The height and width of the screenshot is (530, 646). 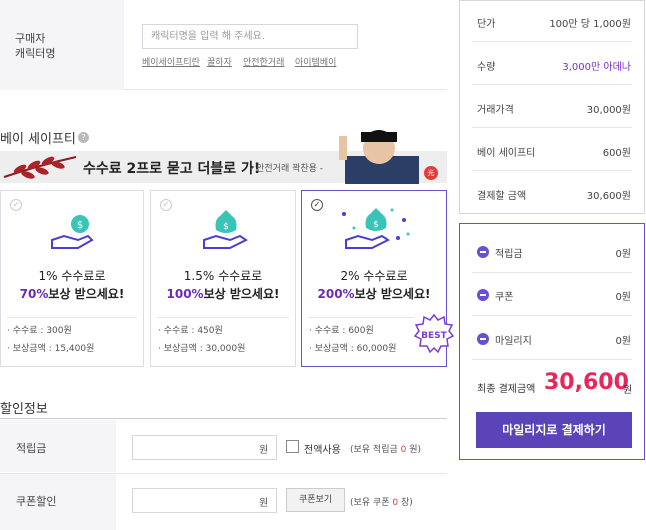 I want to click on question-icon: ?, so click(x=83, y=137).